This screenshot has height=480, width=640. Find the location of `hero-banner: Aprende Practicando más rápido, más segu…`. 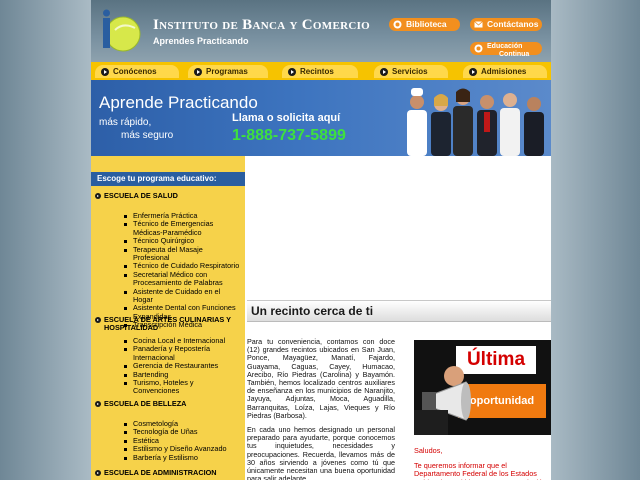

hero-banner: Aprende Practicando más rápido, más segu… is located at coordinates (321, 118).